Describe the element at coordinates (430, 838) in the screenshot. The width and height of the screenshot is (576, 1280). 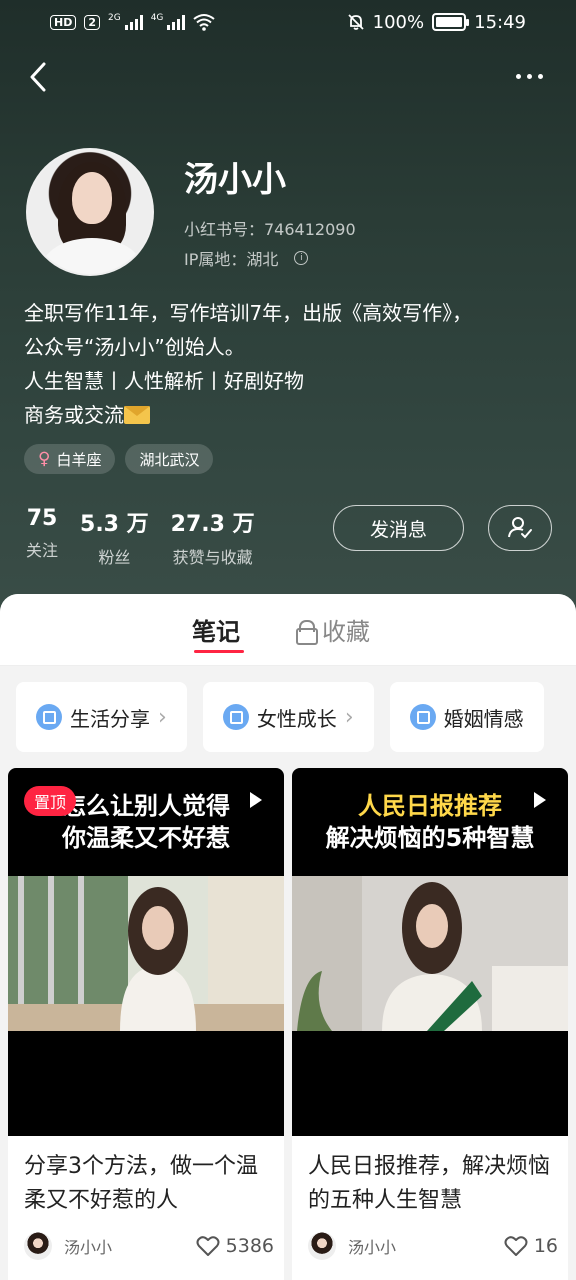
I see `caption-line: 解决烦恼的5种智慧` at that location.